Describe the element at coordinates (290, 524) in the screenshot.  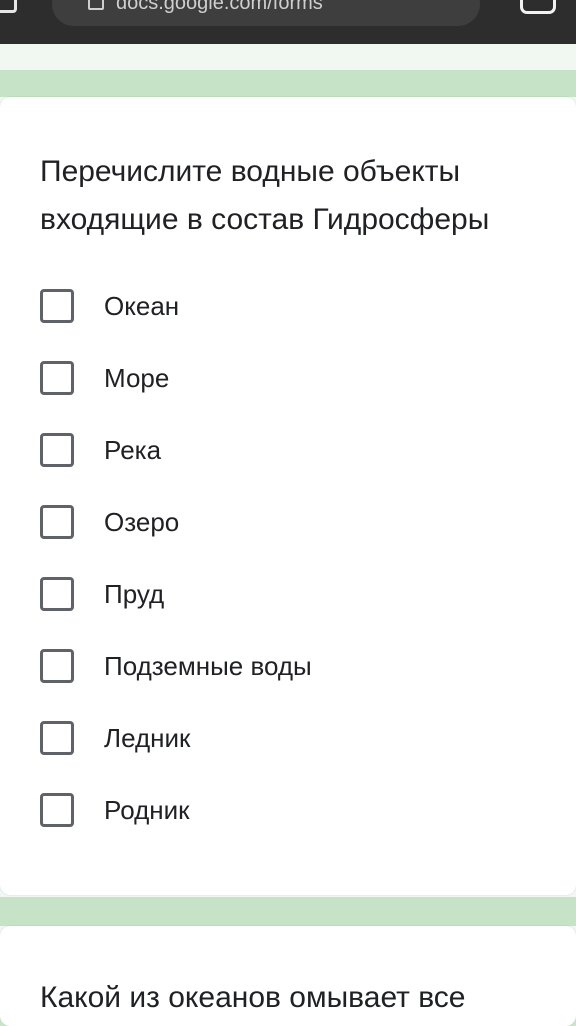
I see `option-item: Озеро` at that location.